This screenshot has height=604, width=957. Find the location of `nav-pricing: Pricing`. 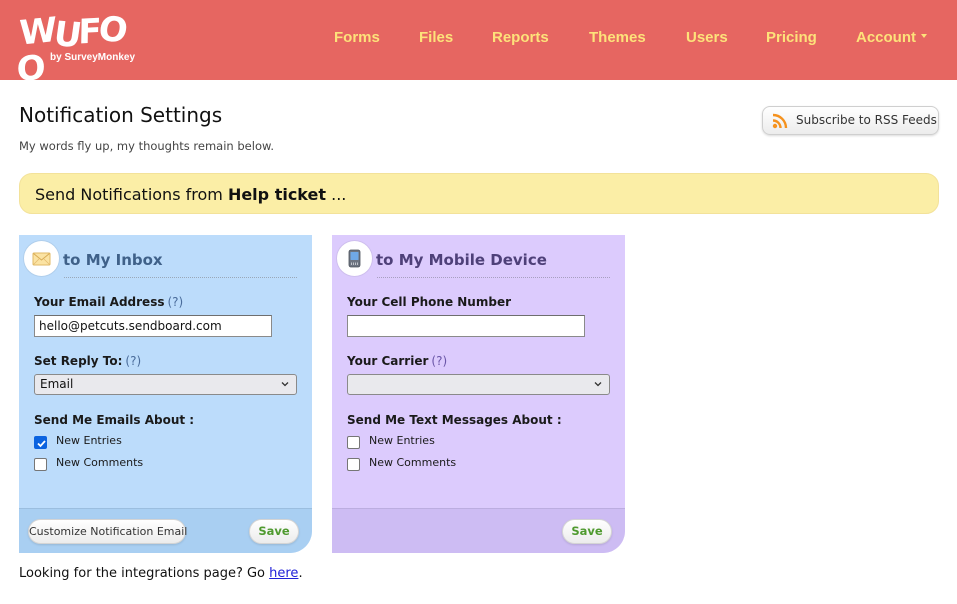

nav-pricing: Pricing is located at coordinates (791, 37).